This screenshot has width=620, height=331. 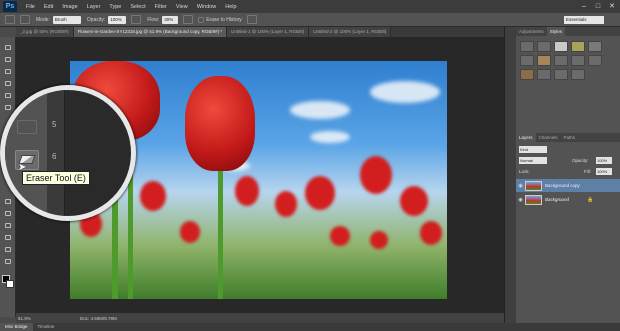 What do you see at coordinates (161, 7) in the screenshot?
I see `menu-filter: Filter` at bounding box center [161, 7].